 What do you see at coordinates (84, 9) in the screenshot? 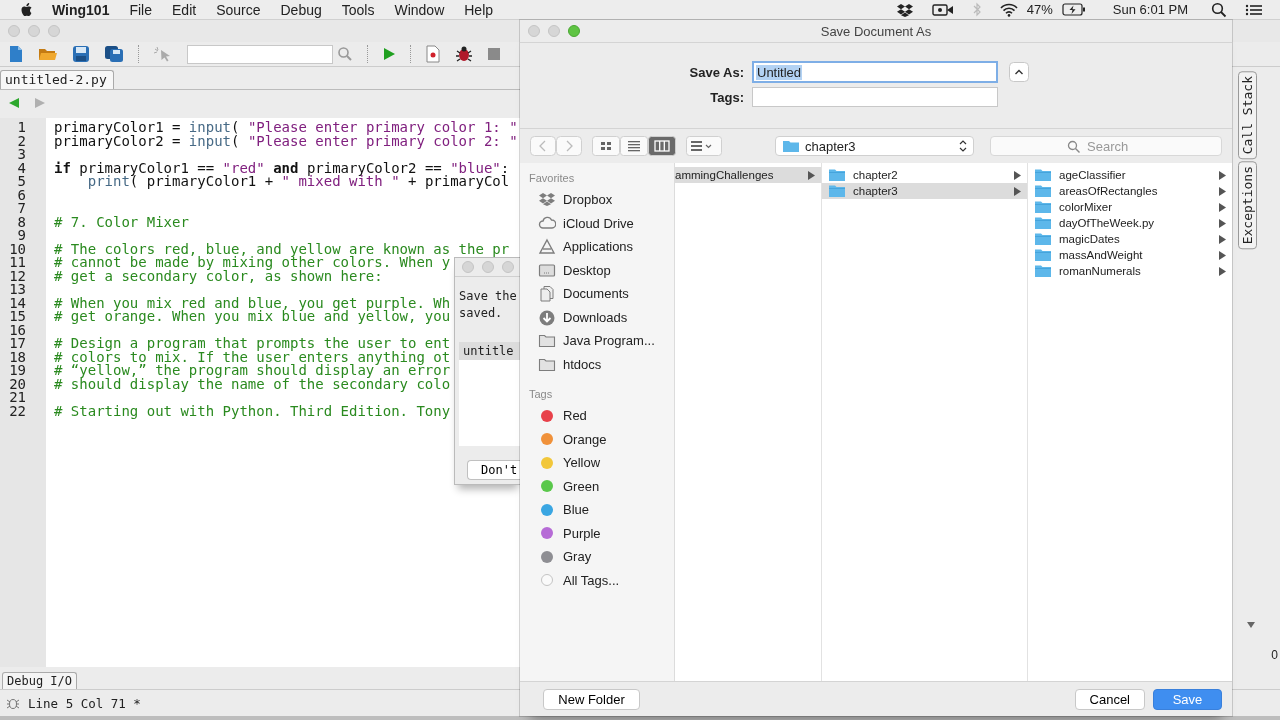
I see `app-menu: Wing101` at bounding box center [84, 9].